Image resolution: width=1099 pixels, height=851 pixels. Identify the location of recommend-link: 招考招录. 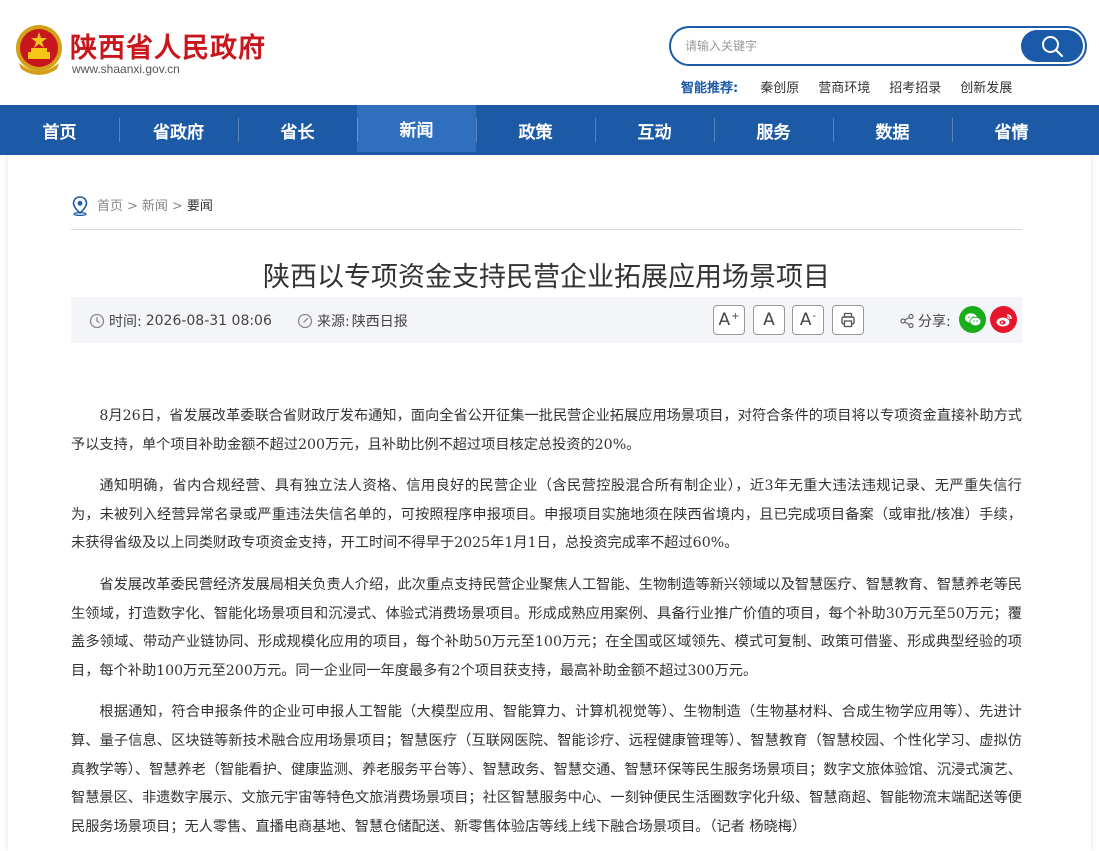
(915, 86).